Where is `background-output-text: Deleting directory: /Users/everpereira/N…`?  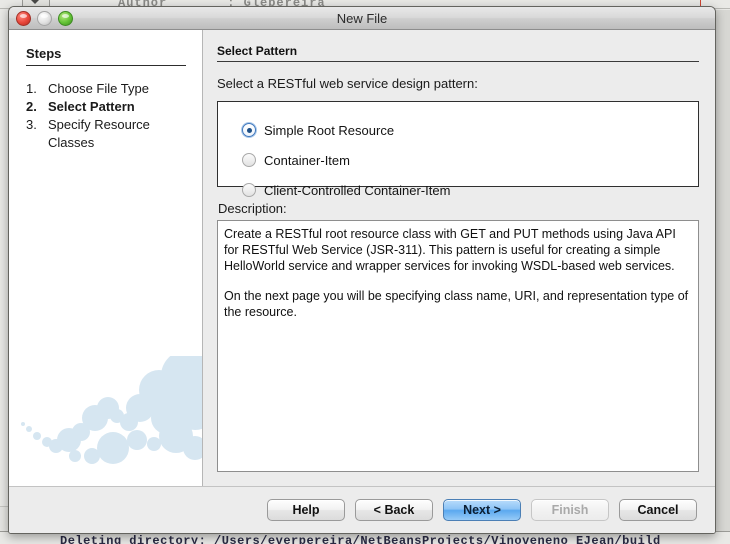 background-output-text: Deleting directory: /Users/everpereira/N… is located at coordinates (360, 539).